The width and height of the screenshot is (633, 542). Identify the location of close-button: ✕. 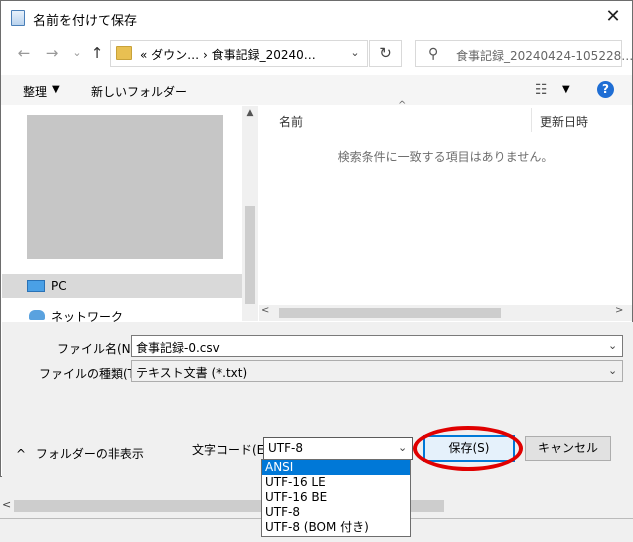
(613, 17).